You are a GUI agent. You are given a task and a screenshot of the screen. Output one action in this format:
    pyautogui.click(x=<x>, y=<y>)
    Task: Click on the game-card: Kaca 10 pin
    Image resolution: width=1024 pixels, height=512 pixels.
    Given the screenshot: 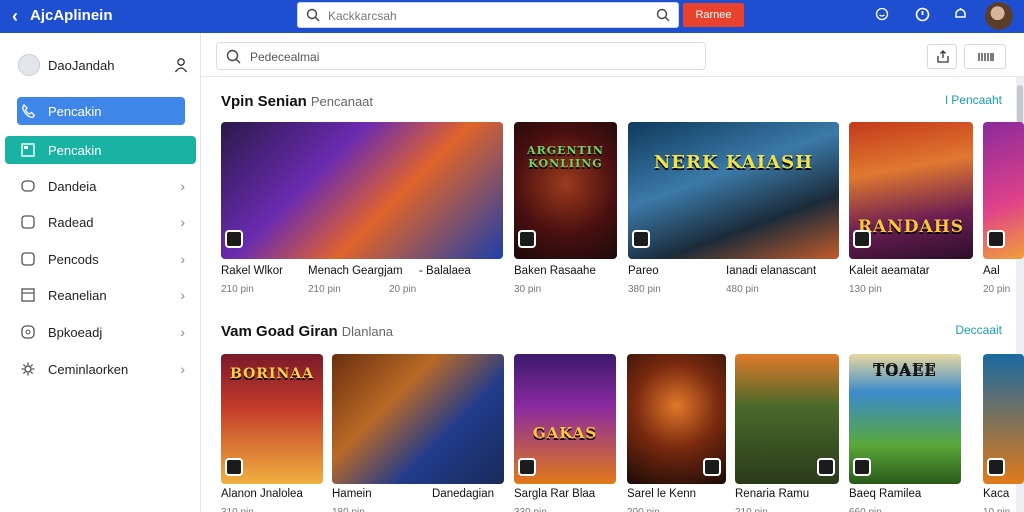 What is the action you would take?
    pyautogui.click(x=1003, y=433)
    